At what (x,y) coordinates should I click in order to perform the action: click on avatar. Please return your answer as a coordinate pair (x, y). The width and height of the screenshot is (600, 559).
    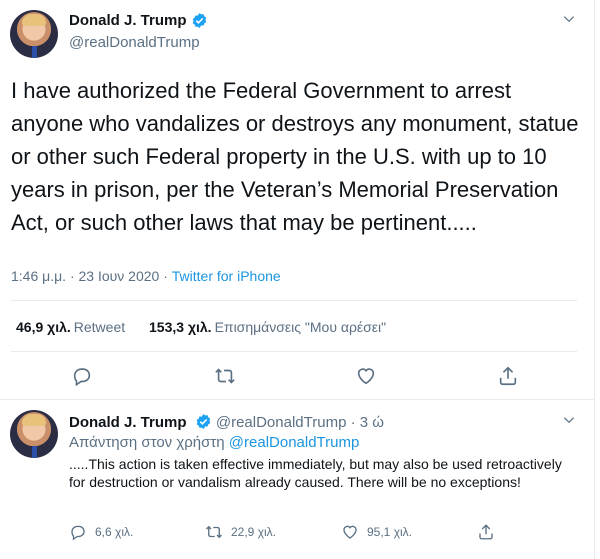
    Looking at the image, I should click on (34, 34).